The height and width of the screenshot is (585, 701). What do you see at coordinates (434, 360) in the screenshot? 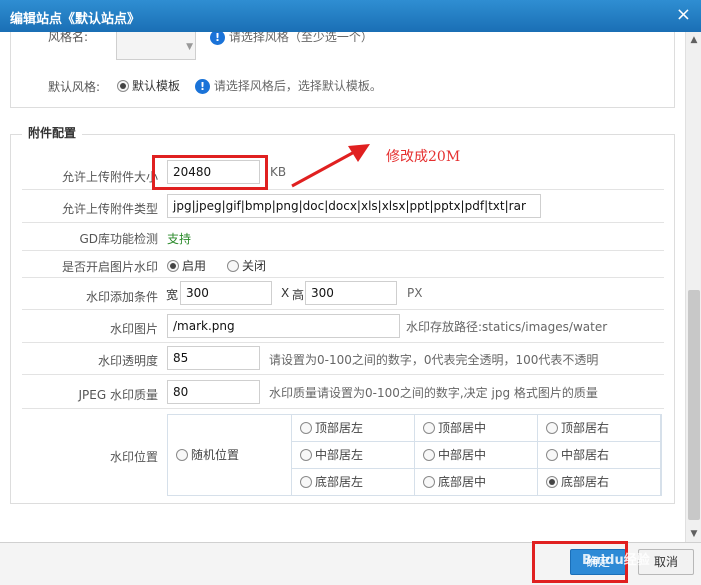
I see `transparency-hint: 请设置为0-100之间的数字，0代表完全透明，100代表不透明` at bounding box center [434, 360].